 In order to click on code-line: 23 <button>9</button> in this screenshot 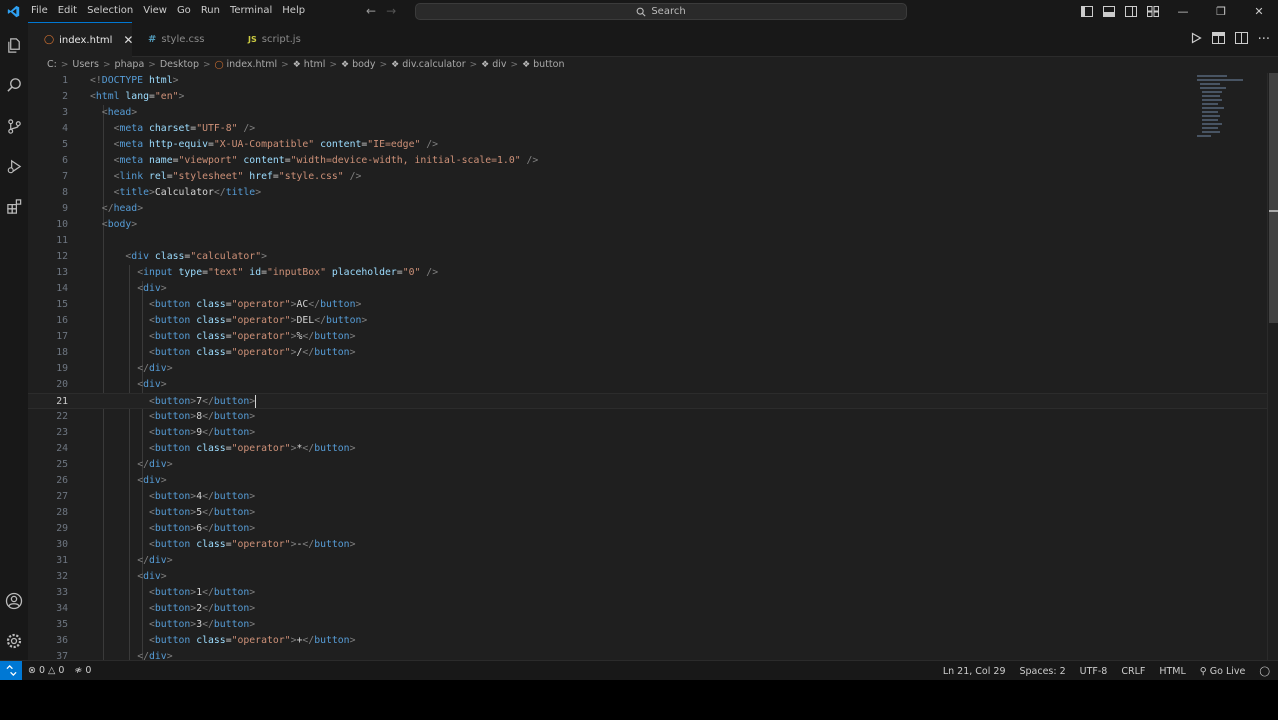, I will do `click(648, 433)`.